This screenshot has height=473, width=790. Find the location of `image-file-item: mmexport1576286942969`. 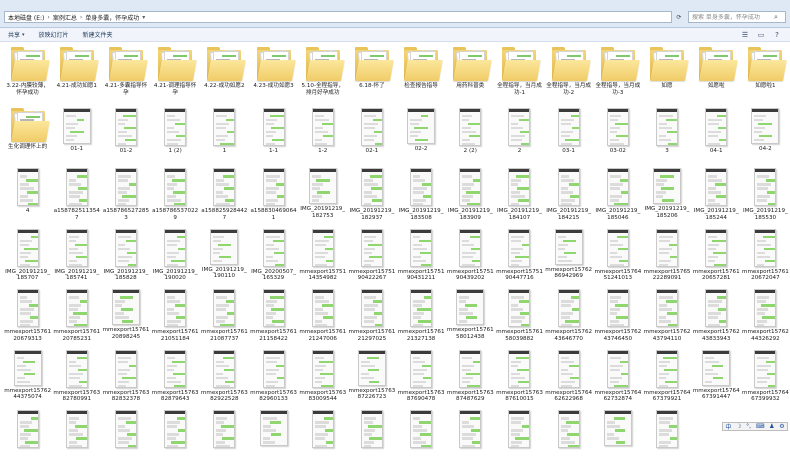

image-file-item: mmexport1576286942969 is located at coordinates (568, 257).